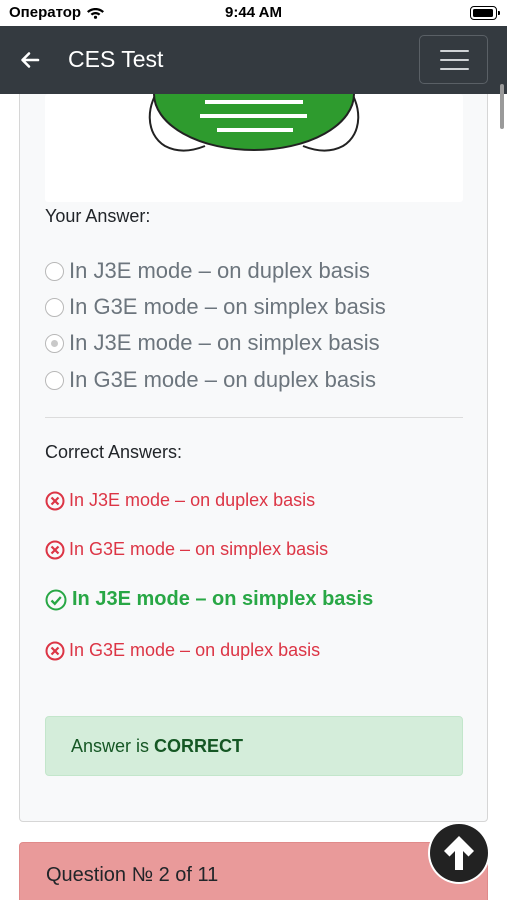  Describe the element at coordinates (54, 343) in the screenshot. I see `radio-button-selected` at that location.